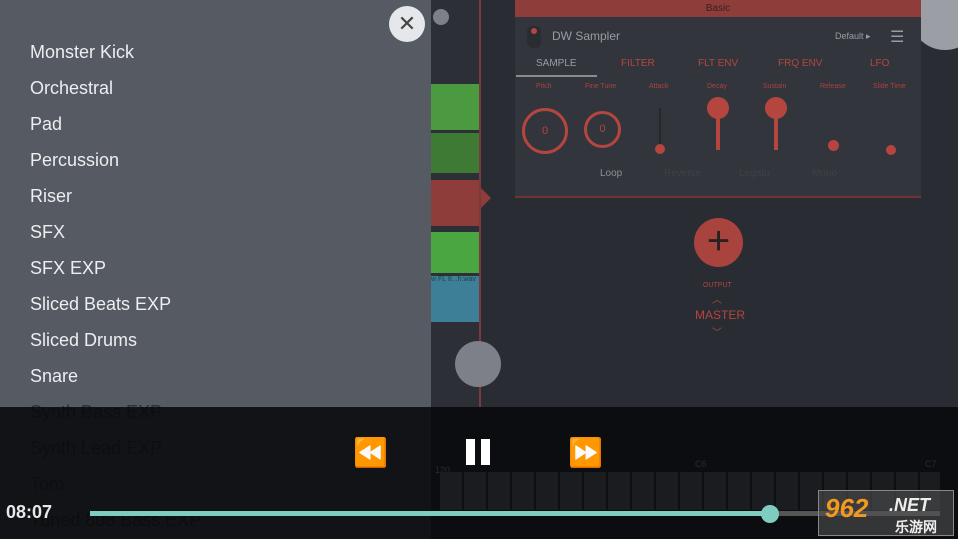 The height and width of the screenshot is (539, 958). What do you see at coordinates (479, 452) in the screenshot?
I see `pause-button` at bounding box center [479, 452].